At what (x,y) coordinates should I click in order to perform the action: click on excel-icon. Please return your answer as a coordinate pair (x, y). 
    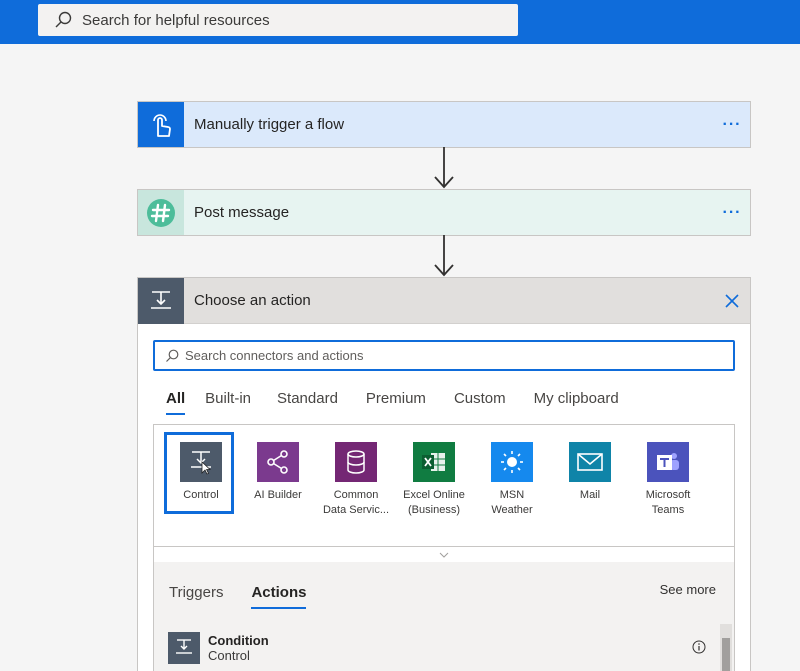
    Looking at the image, I should click on (434, 462).